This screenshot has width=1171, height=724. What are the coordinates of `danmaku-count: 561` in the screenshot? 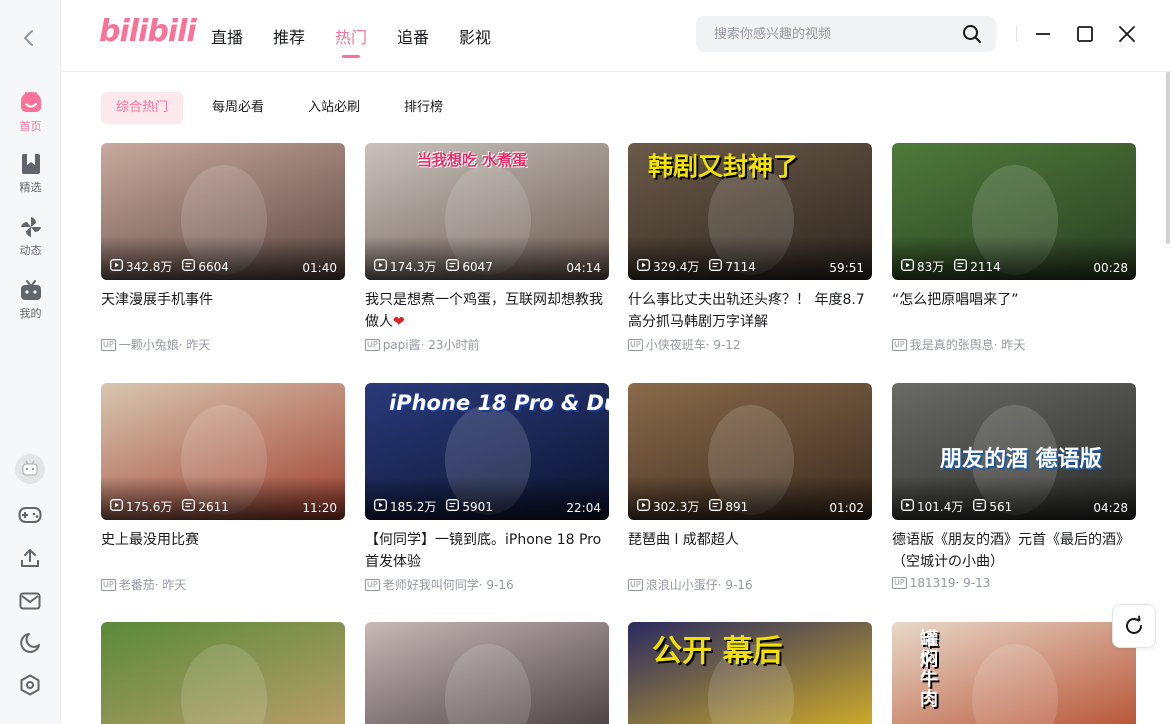 It's located at (992, 506).